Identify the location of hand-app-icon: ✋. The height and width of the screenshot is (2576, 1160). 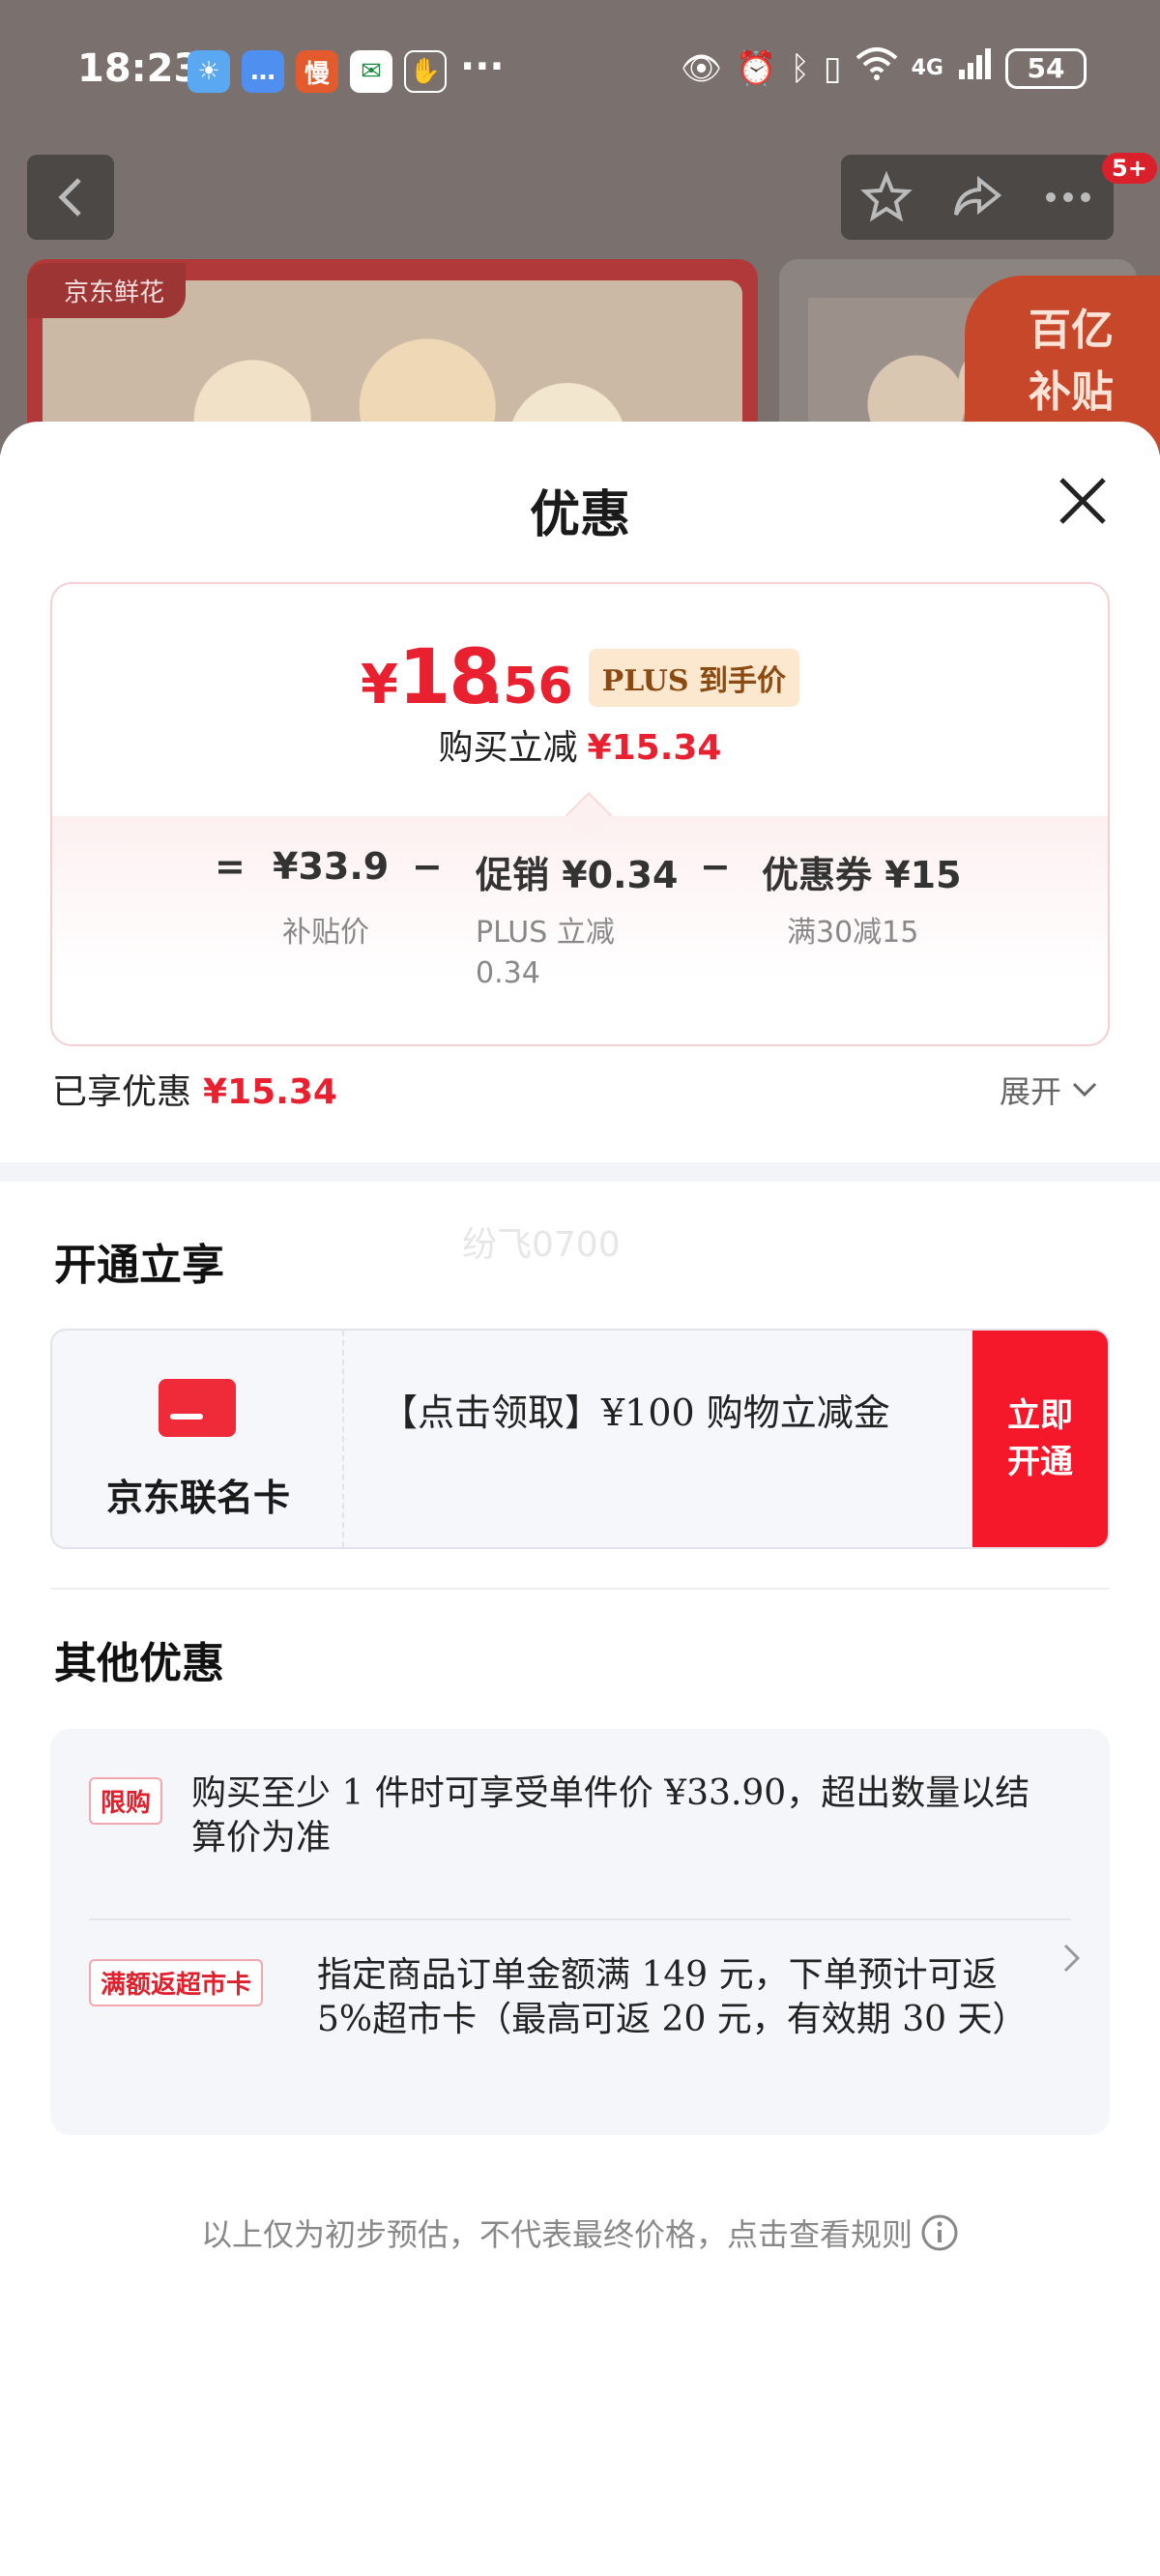
(426, 71).